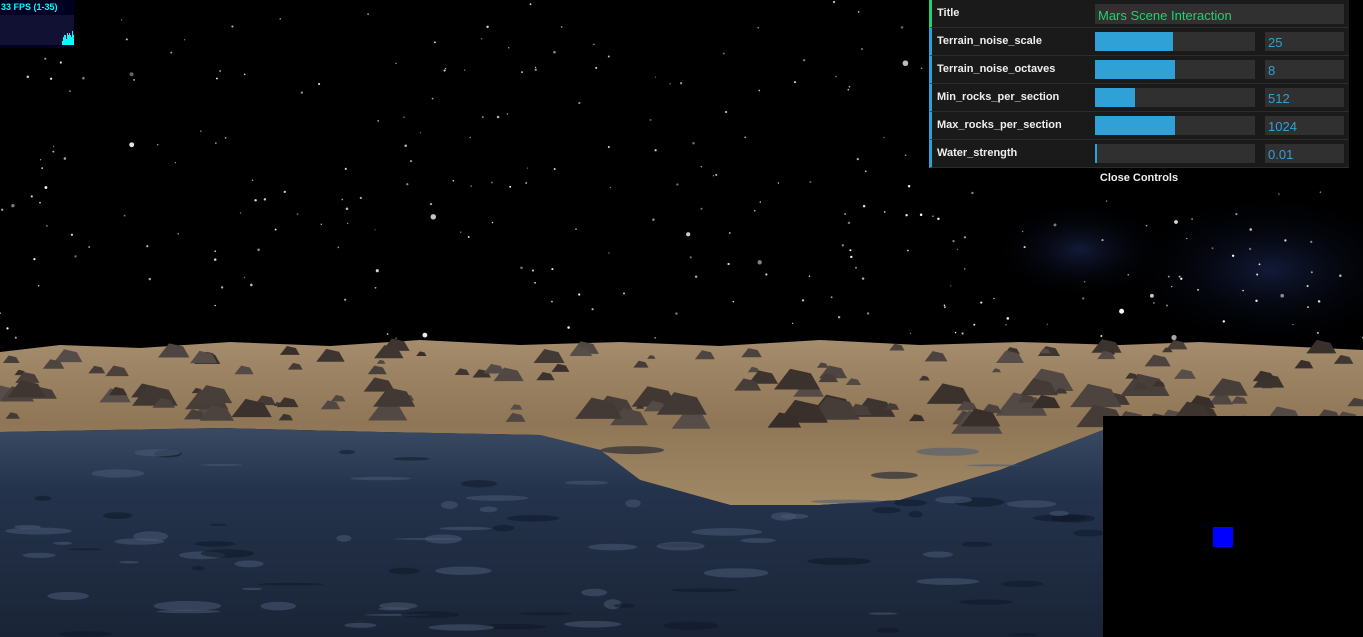 The width and height of the screenshot is (1363, 637). I want to click on terrain-noise-octaves-controller: Terrain_noise_octaves, so click(1139, 70).